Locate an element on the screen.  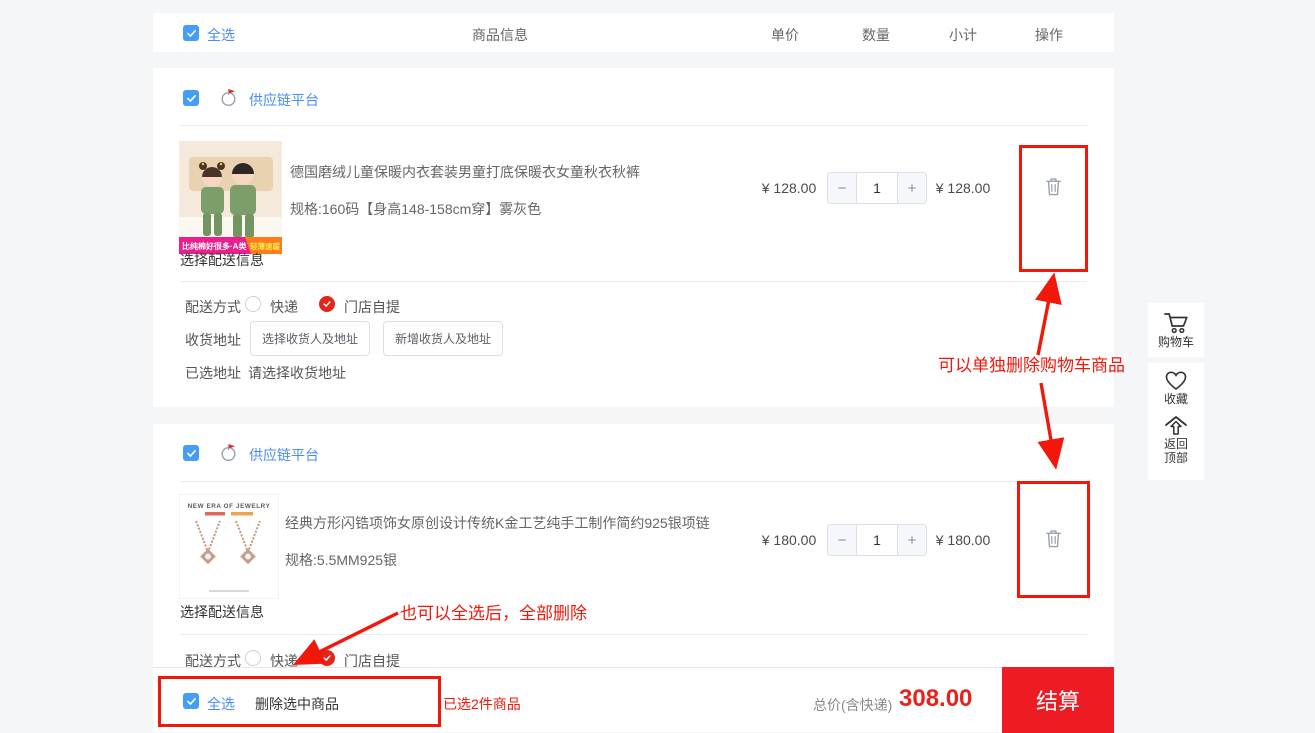
product2-delete-button is located at coordinates (1053, 538).